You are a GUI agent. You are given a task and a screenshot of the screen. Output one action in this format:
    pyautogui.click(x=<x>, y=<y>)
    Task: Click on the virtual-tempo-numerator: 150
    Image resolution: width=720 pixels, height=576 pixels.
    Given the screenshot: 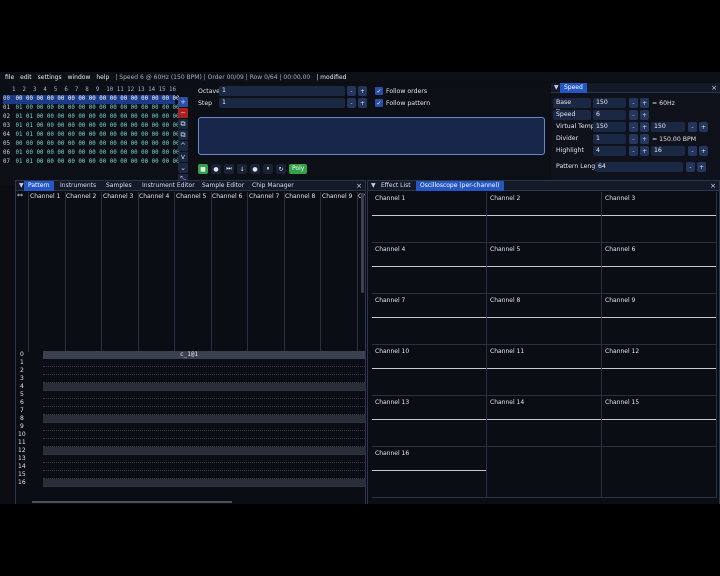 What is the action you would take?
    pyautogui.click(x=609, y=127)
    